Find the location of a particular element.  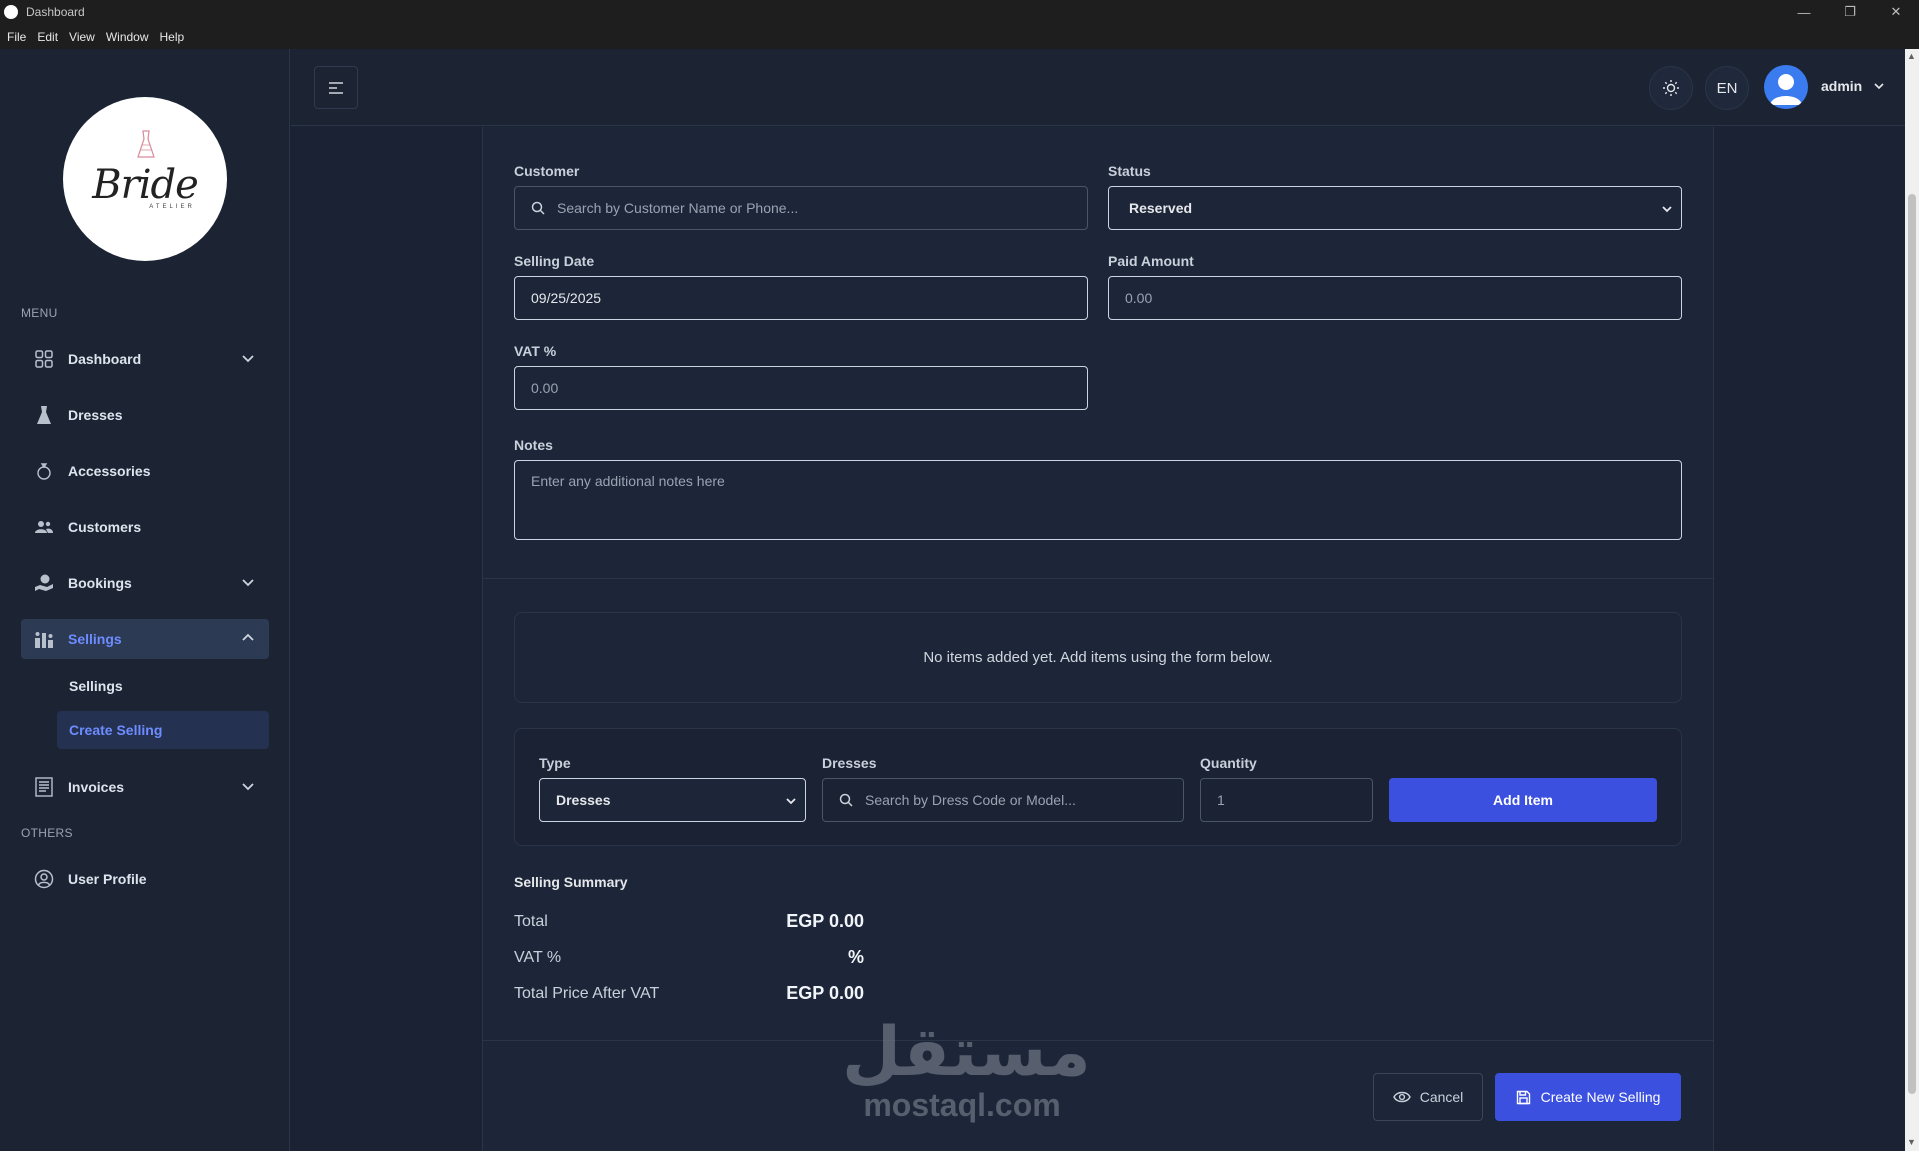

users-icon is located at coordinates (44, 527).